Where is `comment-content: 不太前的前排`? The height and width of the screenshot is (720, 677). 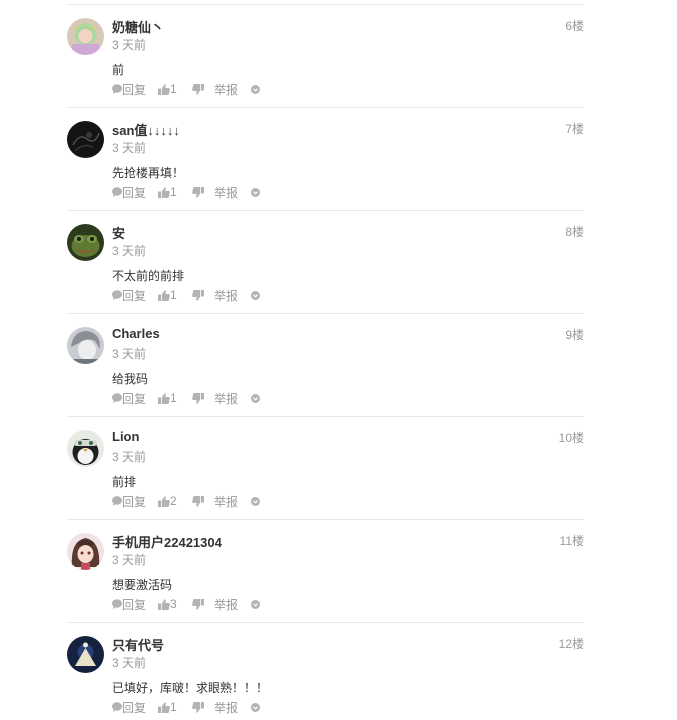
comment-content: 不太前的前排 is located at coordinates (148, 276).